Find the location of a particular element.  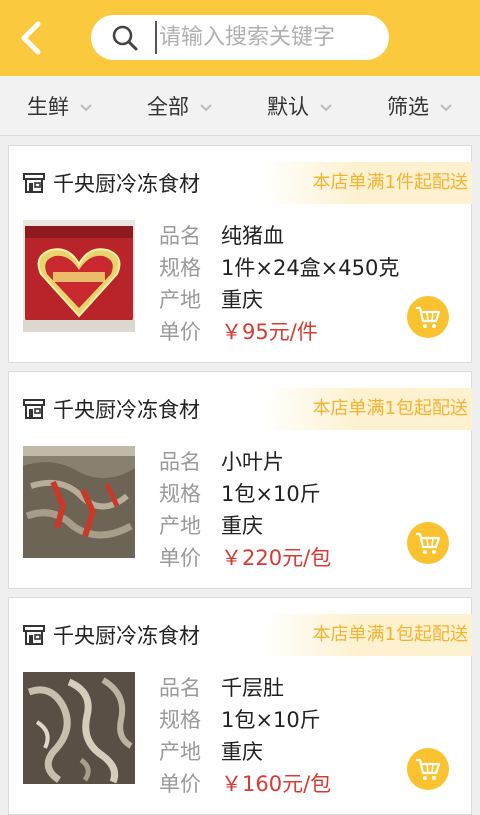

search-icon is located at coordinates (125, 38).